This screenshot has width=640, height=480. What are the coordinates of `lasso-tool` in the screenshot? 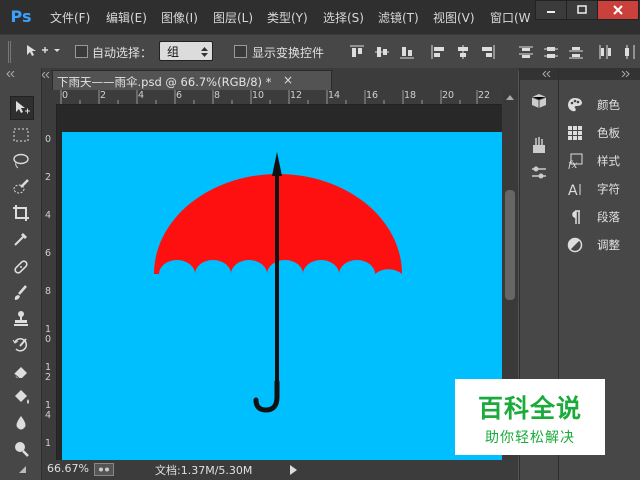 It's located at (21, 161).